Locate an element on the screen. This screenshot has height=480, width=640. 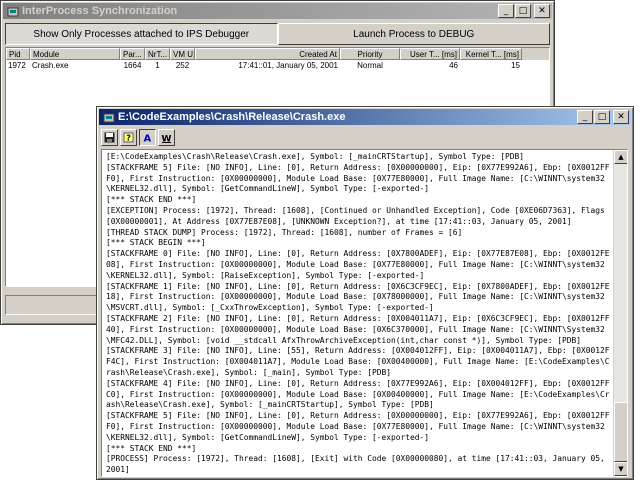
col-header-pid: Pid is located at coordinates (18, 54).